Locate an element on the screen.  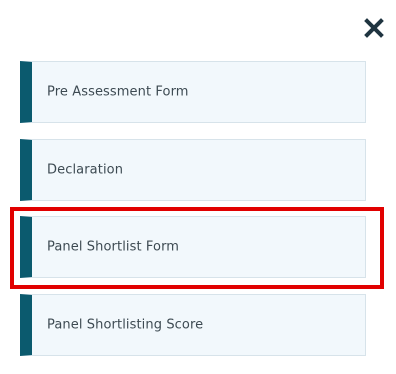
close-icon is located at coordinates (374, 28).